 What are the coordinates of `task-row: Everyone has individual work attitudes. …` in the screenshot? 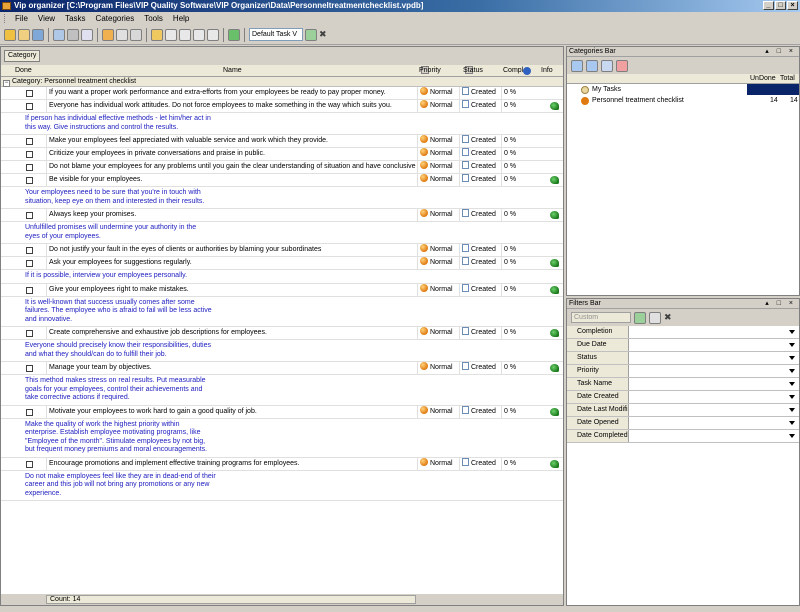 It's located at (282, 106).